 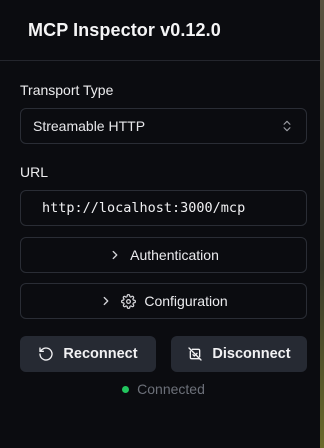 What do you see at coordinates (163, 354) in the screenshot?
I see `connection-actions: Reconnect Disconnect` at bounding box center [163, 354].